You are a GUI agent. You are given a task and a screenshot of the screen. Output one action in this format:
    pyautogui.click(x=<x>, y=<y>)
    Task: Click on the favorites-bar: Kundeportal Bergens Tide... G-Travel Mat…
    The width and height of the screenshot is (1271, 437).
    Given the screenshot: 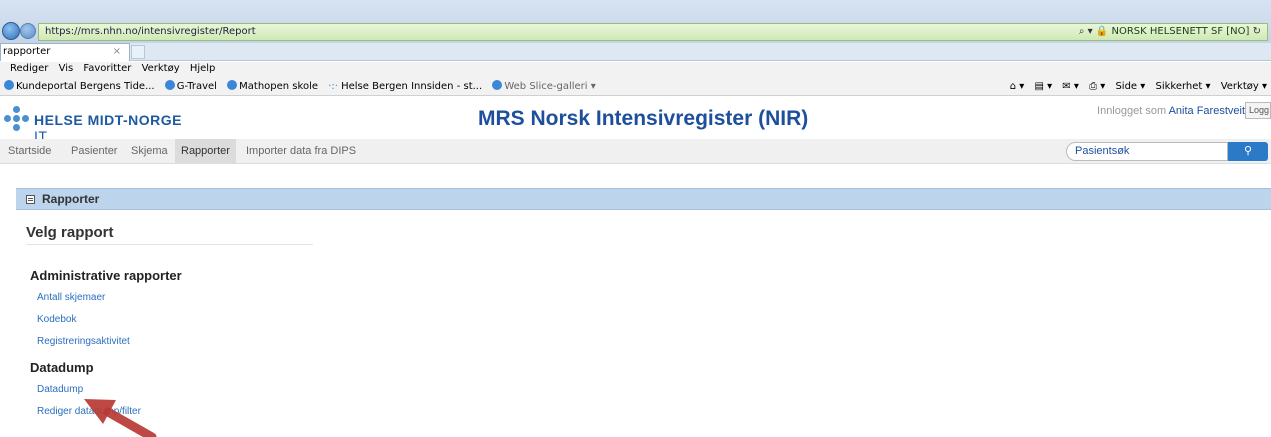 What is the action you would take?
    pyautogui.click(x=635, y=87)
    